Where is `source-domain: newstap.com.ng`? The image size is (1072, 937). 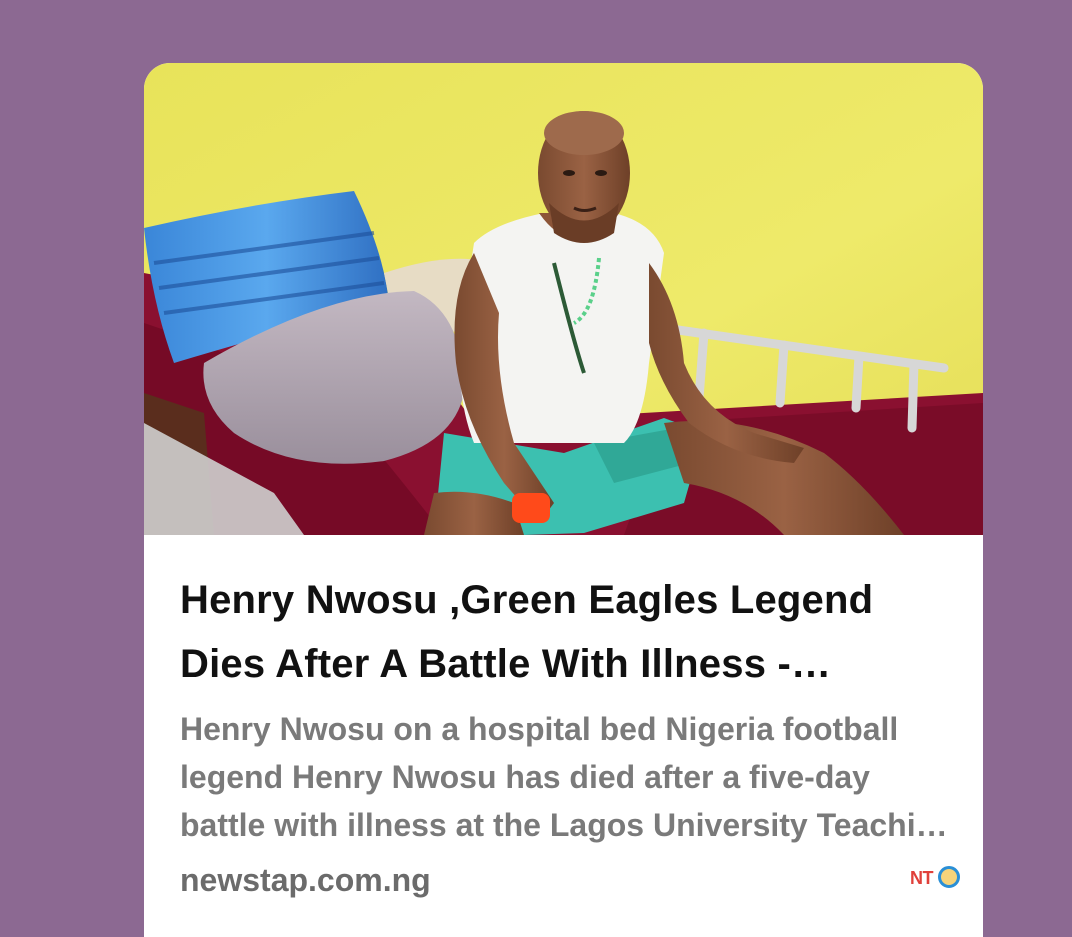 source-domain: newstap.com.ng is located at coordinates (305, 880).